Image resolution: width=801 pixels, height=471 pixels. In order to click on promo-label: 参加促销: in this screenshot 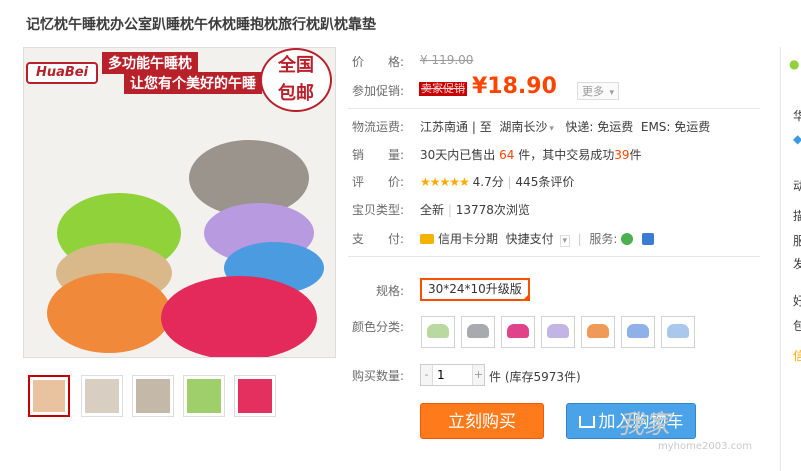, I will do `click(378, 91)`.